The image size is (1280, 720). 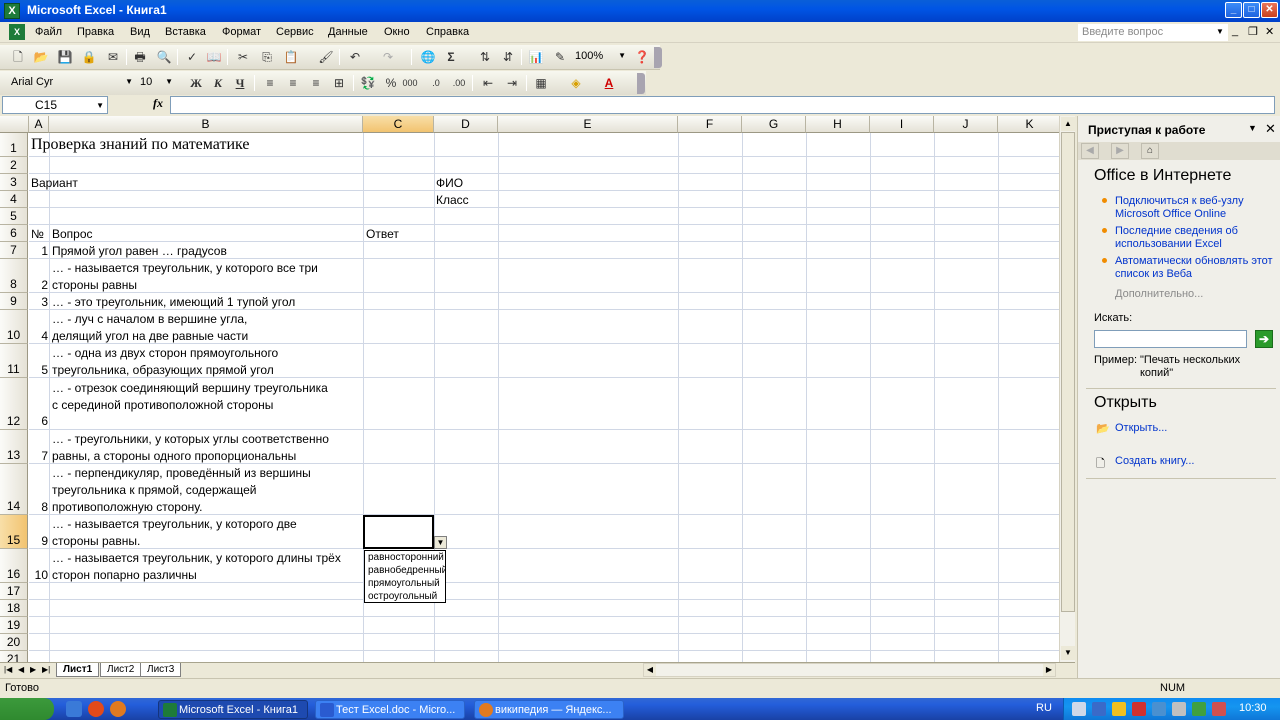 I want to click on align-center-icon: ≡, so click(x=293, y=83).